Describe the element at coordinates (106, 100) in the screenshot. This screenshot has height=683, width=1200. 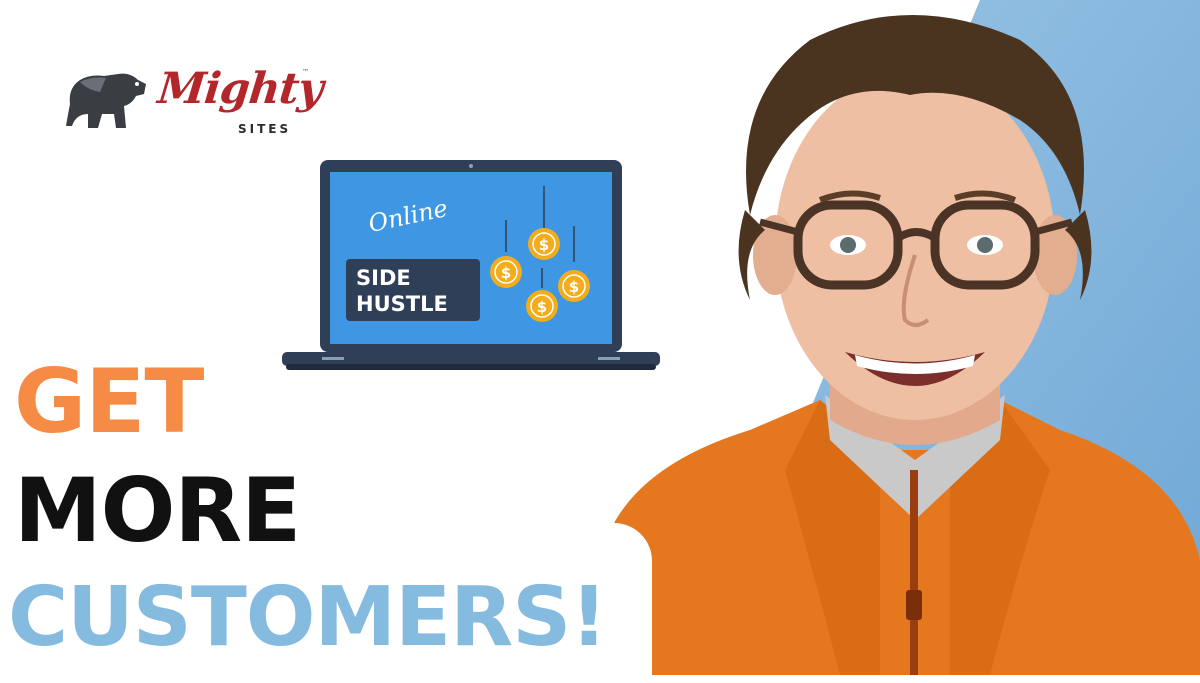
I see `bear-icon` at that location.